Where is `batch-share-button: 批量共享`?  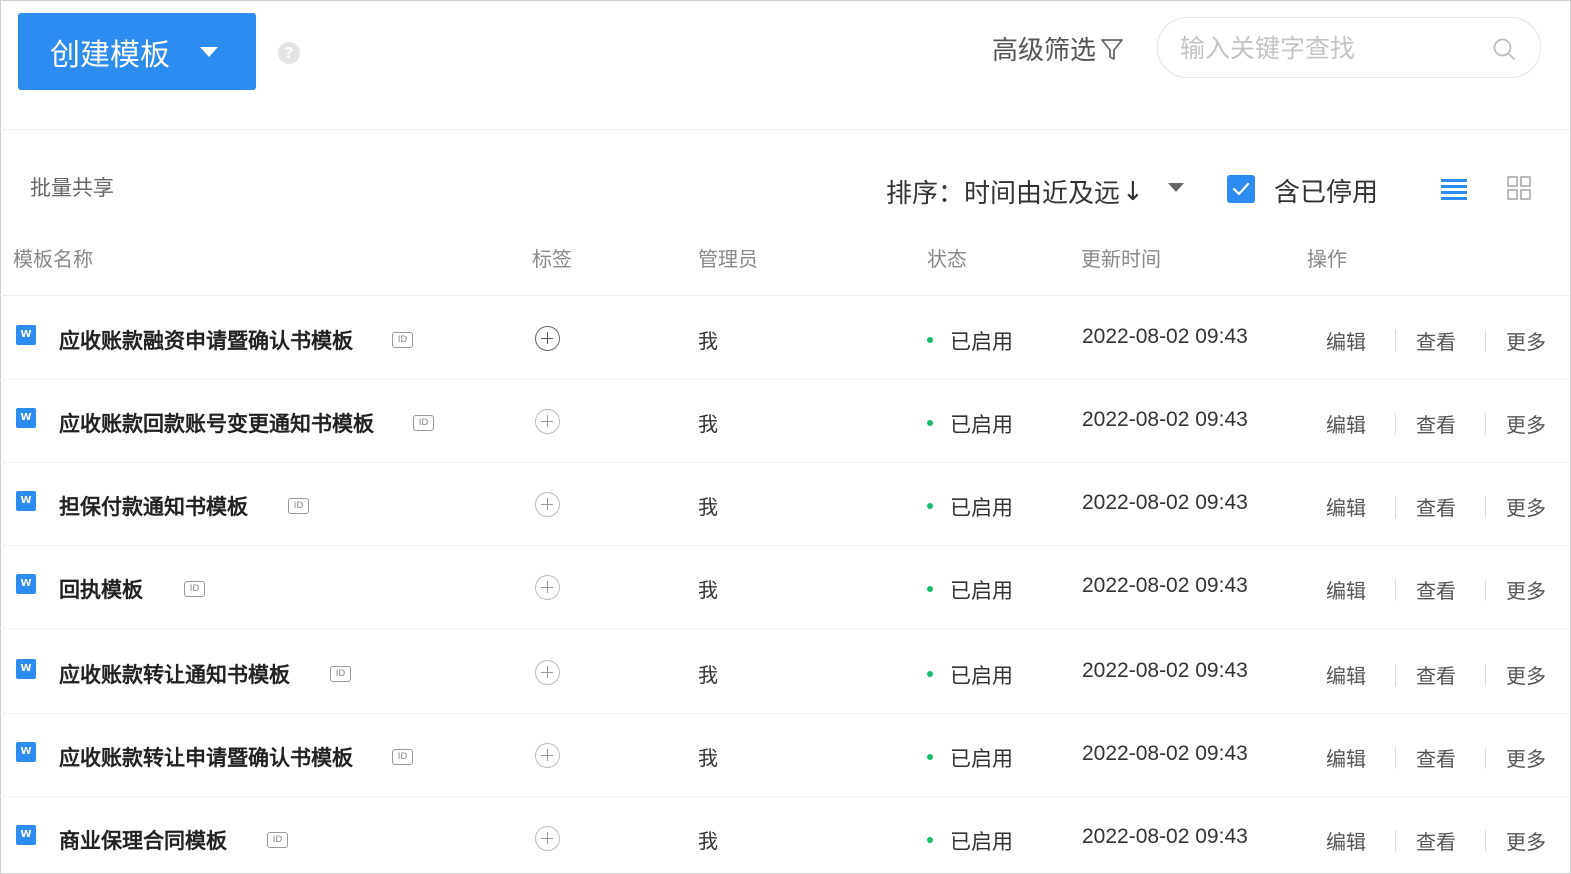 batch-share-button: 批量共享 is located at coordinates (72, 187).